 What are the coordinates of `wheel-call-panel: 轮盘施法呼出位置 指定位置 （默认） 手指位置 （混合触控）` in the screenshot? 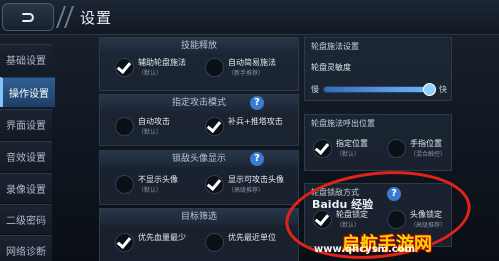 It's located at (378, 142).